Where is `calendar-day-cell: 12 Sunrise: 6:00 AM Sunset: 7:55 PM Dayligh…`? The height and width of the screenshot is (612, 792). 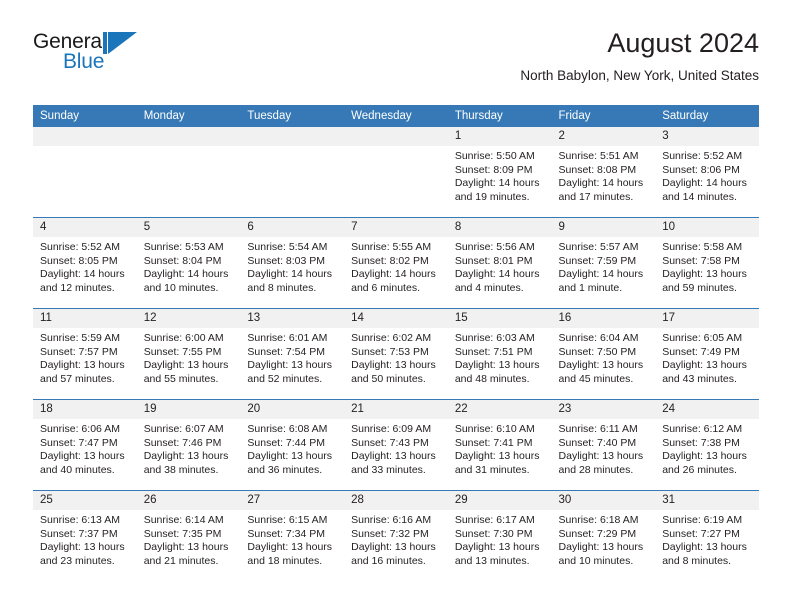 calendar-day-cell: 12 Sunrise: 6:00 AM Sunset: 7:55 PM Dayligh… is located at coordinates (188, 354).